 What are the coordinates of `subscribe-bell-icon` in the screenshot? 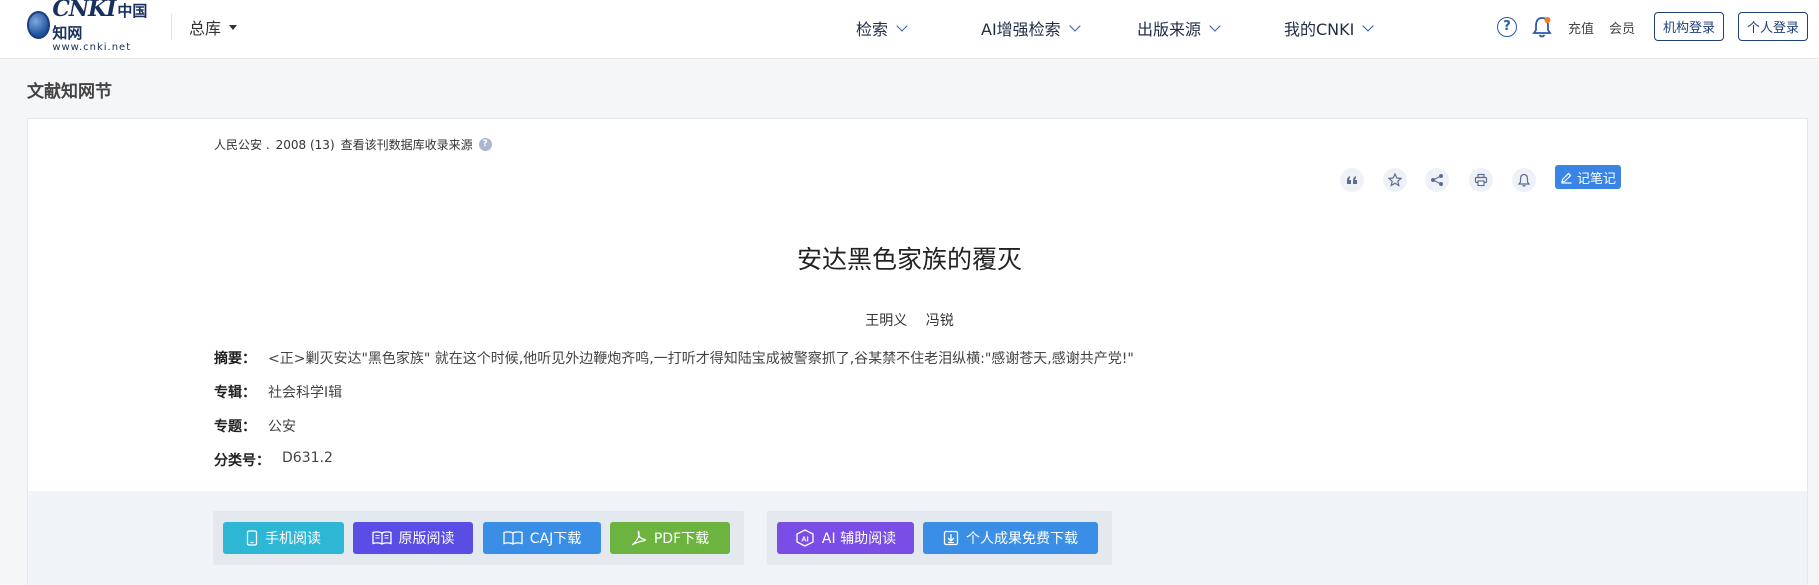 It's located at (1524, 180).